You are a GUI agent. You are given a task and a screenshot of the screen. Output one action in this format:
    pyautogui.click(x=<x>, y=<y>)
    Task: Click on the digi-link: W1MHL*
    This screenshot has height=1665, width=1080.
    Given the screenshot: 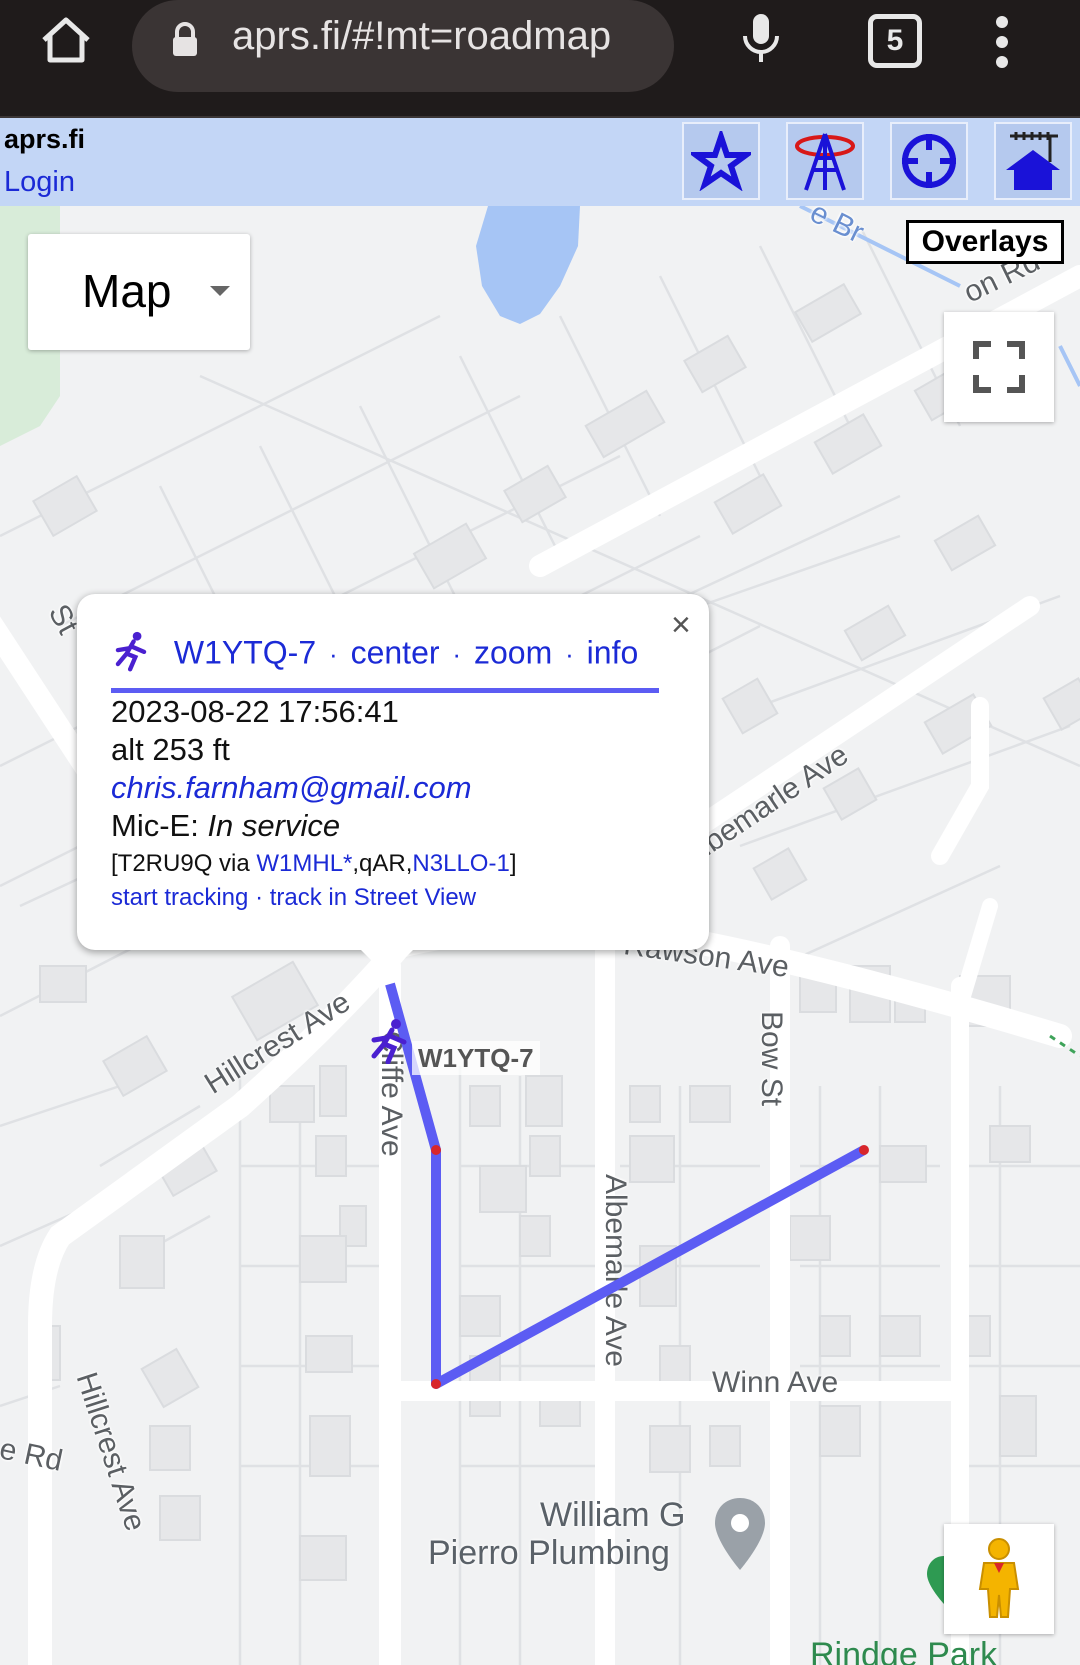 What is the action you would take?
    pyautogui.click(x=304, y=863)
    